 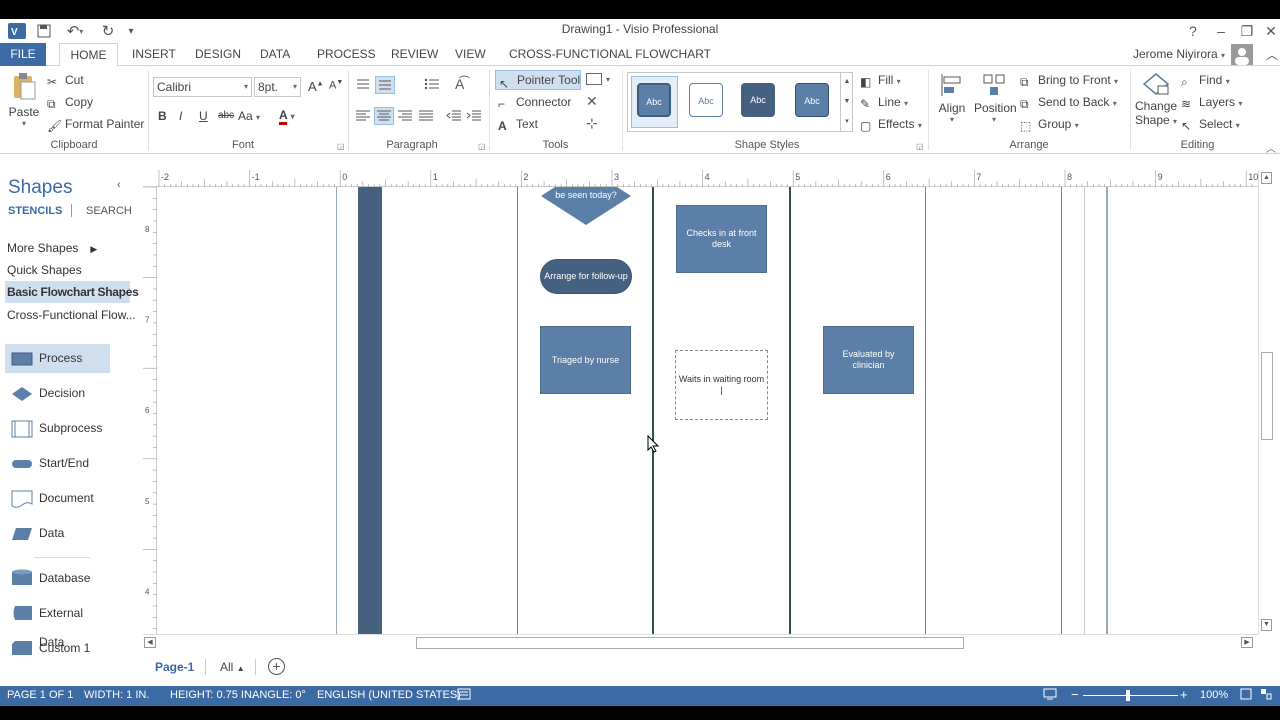 What do you see at coordinates (72, 292) in the screenshot?
I see `basic-flowchart-shapes-link: Basic Flowchart Shapes` at bounding box center [72, 292].